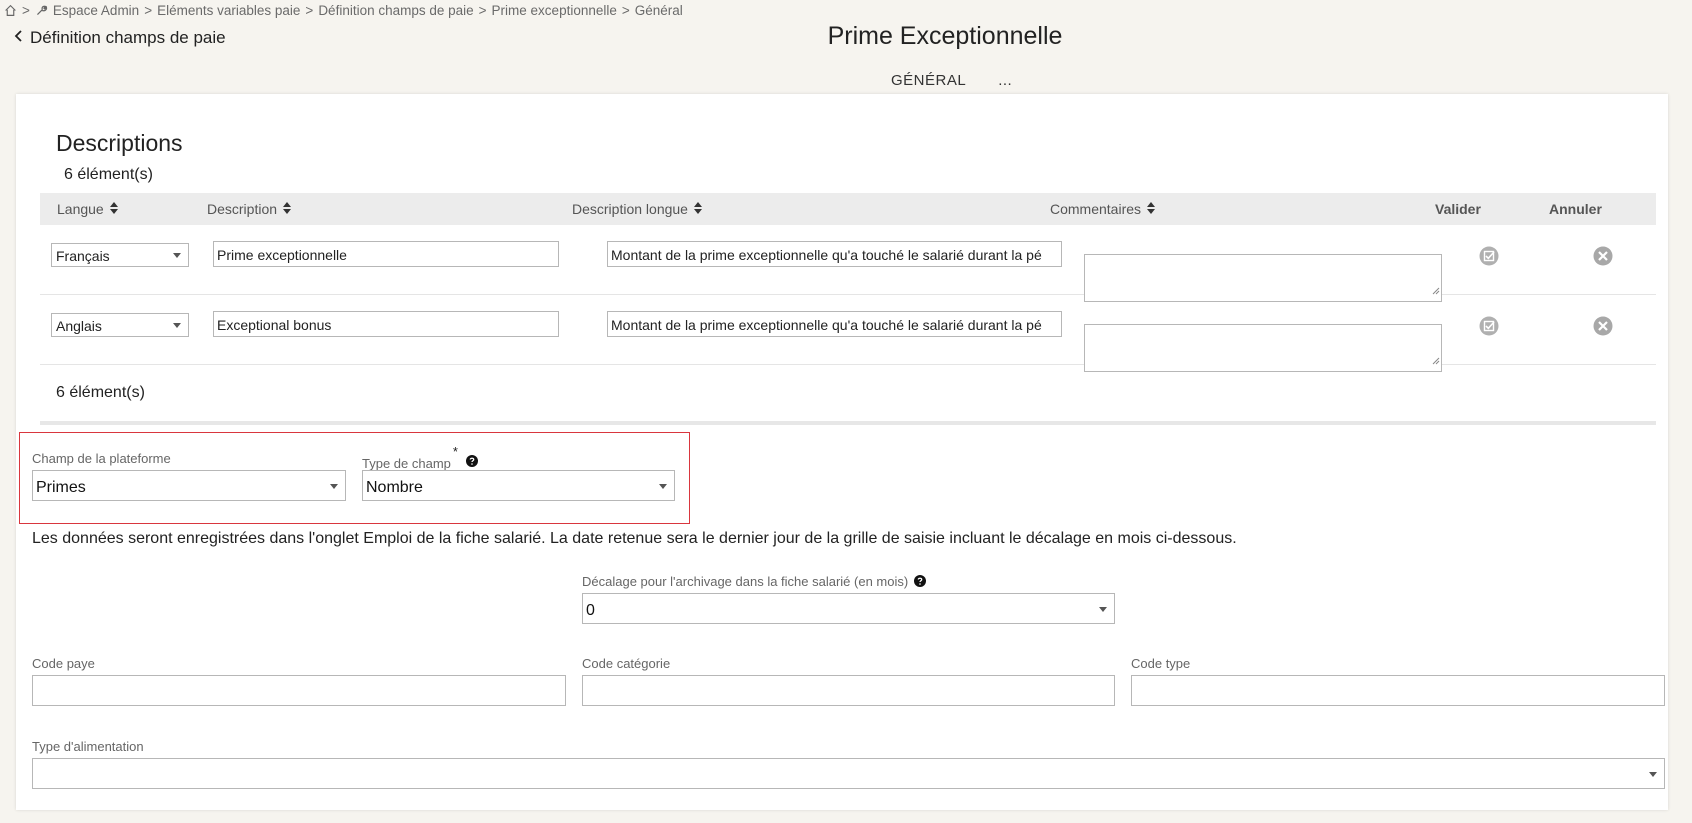 The width and height of the screenshot is (1692, 823). I want to click on page-title: Prime Exceptionnelle, so click(945, 36).